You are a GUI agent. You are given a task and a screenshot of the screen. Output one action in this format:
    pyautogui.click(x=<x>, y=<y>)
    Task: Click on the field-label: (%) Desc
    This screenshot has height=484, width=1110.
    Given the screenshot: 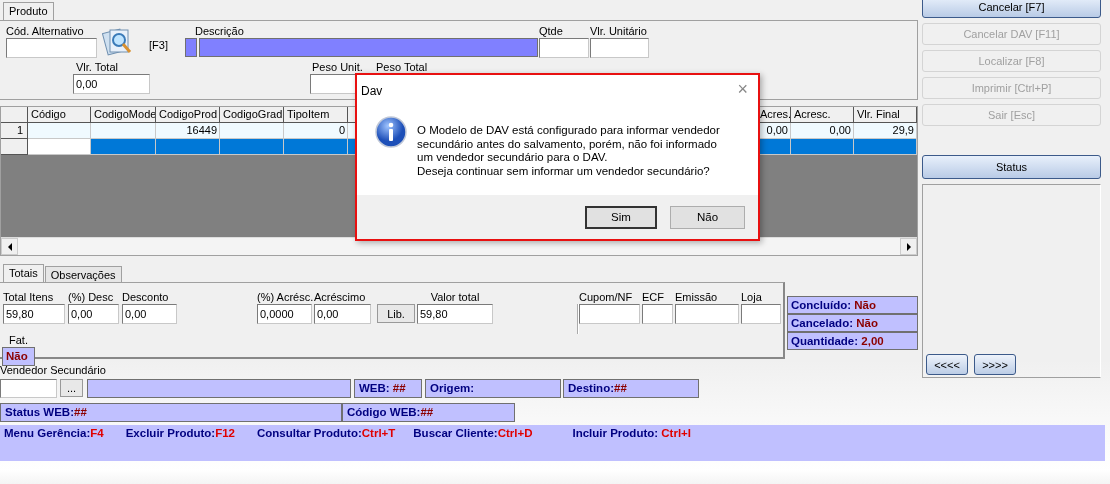 What is the action you would take?
    pyautogui.click(x=91, y=297)
    